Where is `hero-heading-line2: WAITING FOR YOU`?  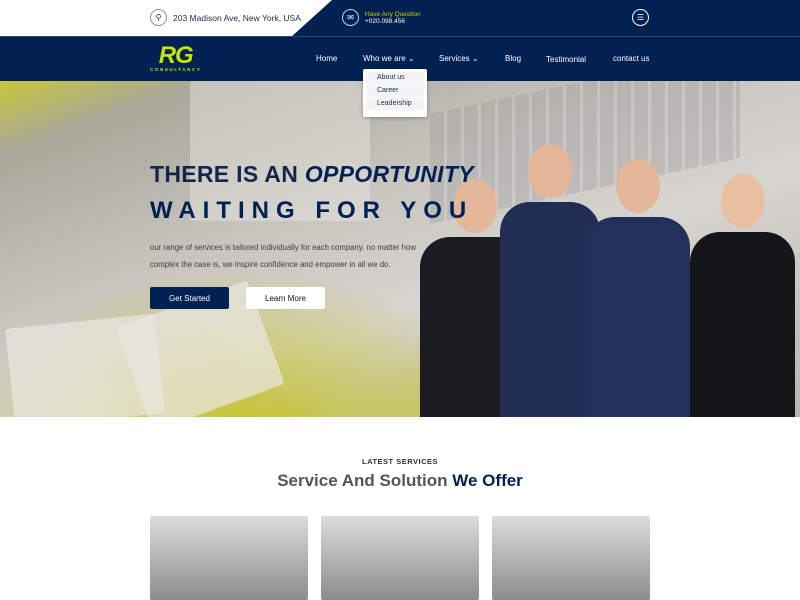 hero-heading-line2: WAITING FOR YOU is located at coordinates (312, 210).